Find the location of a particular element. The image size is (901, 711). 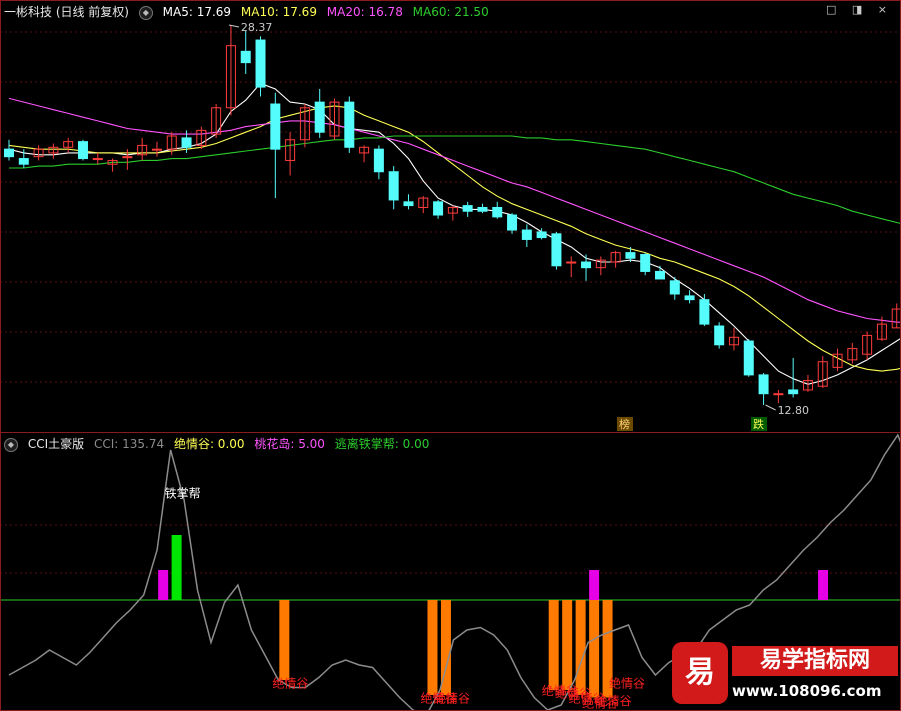

ma5-value: MA5: 17.69 is located at coordinates (197, 12).